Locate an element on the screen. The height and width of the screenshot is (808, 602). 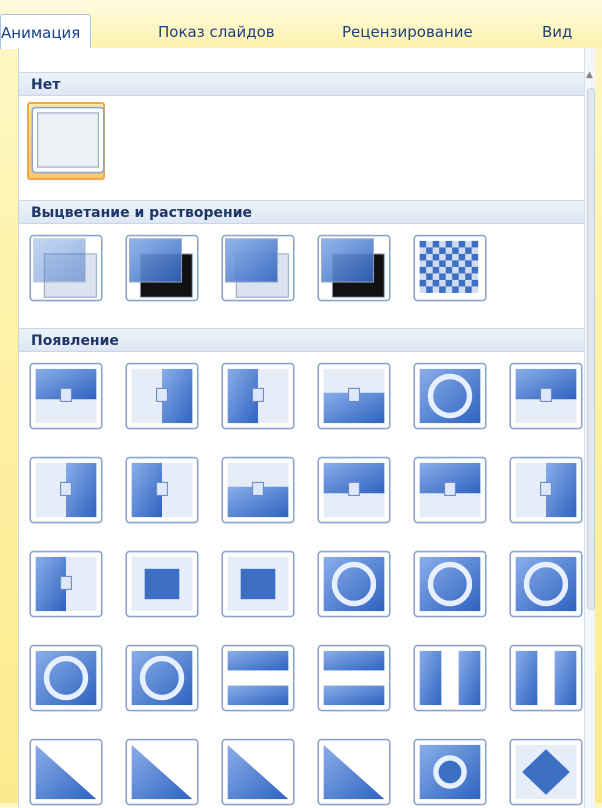
transition-cover-right-down-button is located at coordinates (450, 493).